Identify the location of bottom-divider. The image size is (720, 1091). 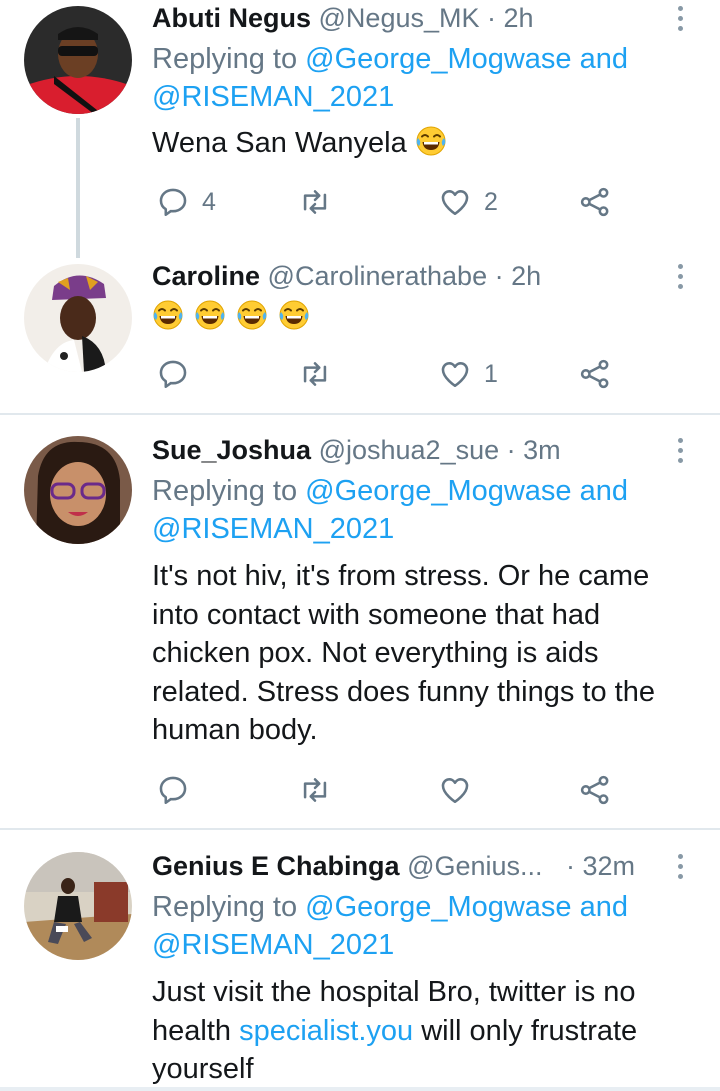
(360, 1089).